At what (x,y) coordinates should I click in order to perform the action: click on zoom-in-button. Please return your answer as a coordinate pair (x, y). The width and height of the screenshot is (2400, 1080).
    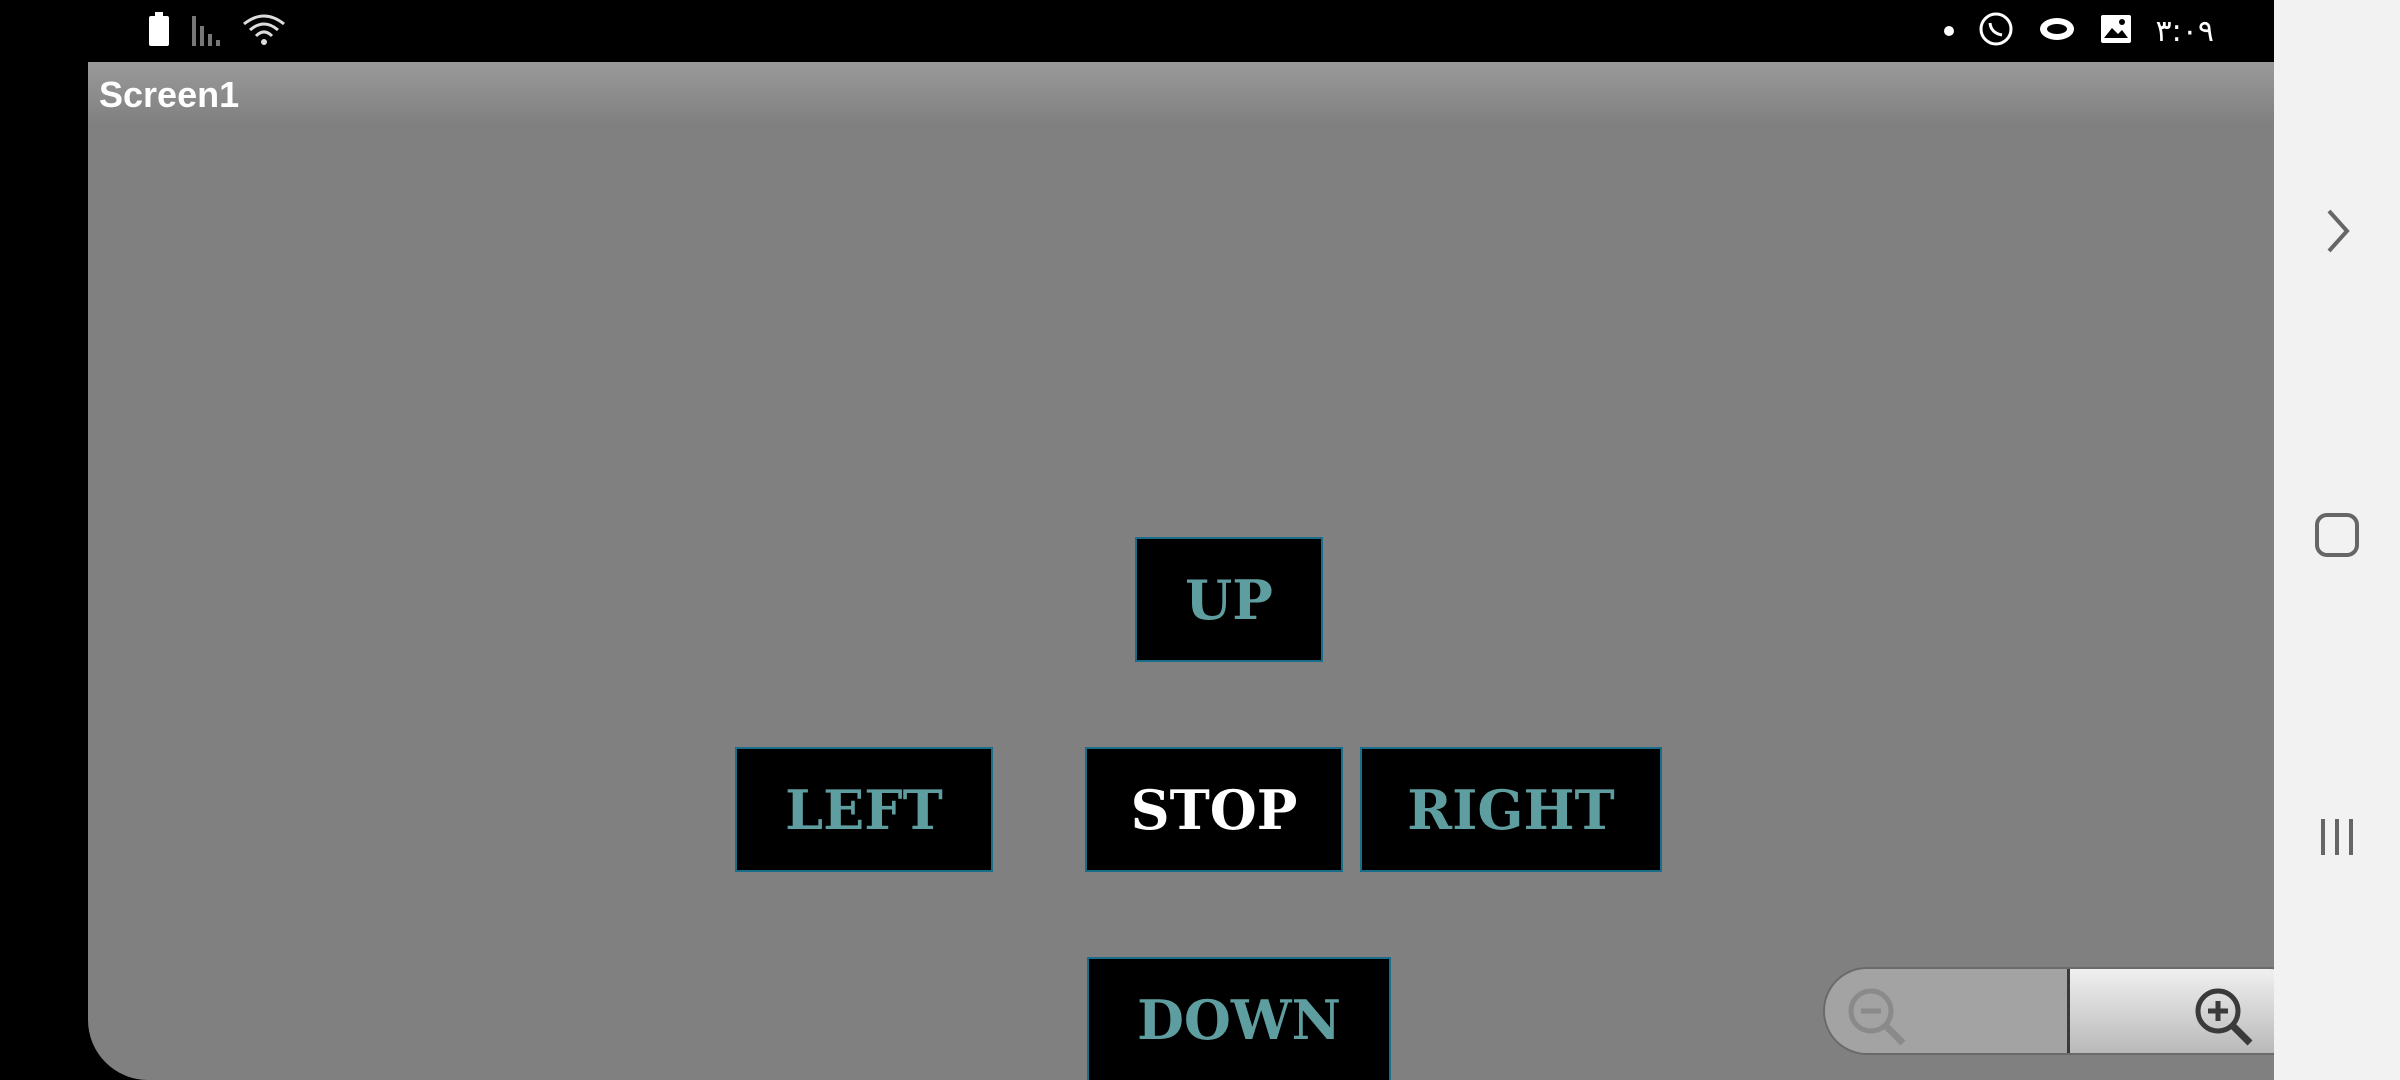
    Looking at the image, I should click on (2171, 1011).